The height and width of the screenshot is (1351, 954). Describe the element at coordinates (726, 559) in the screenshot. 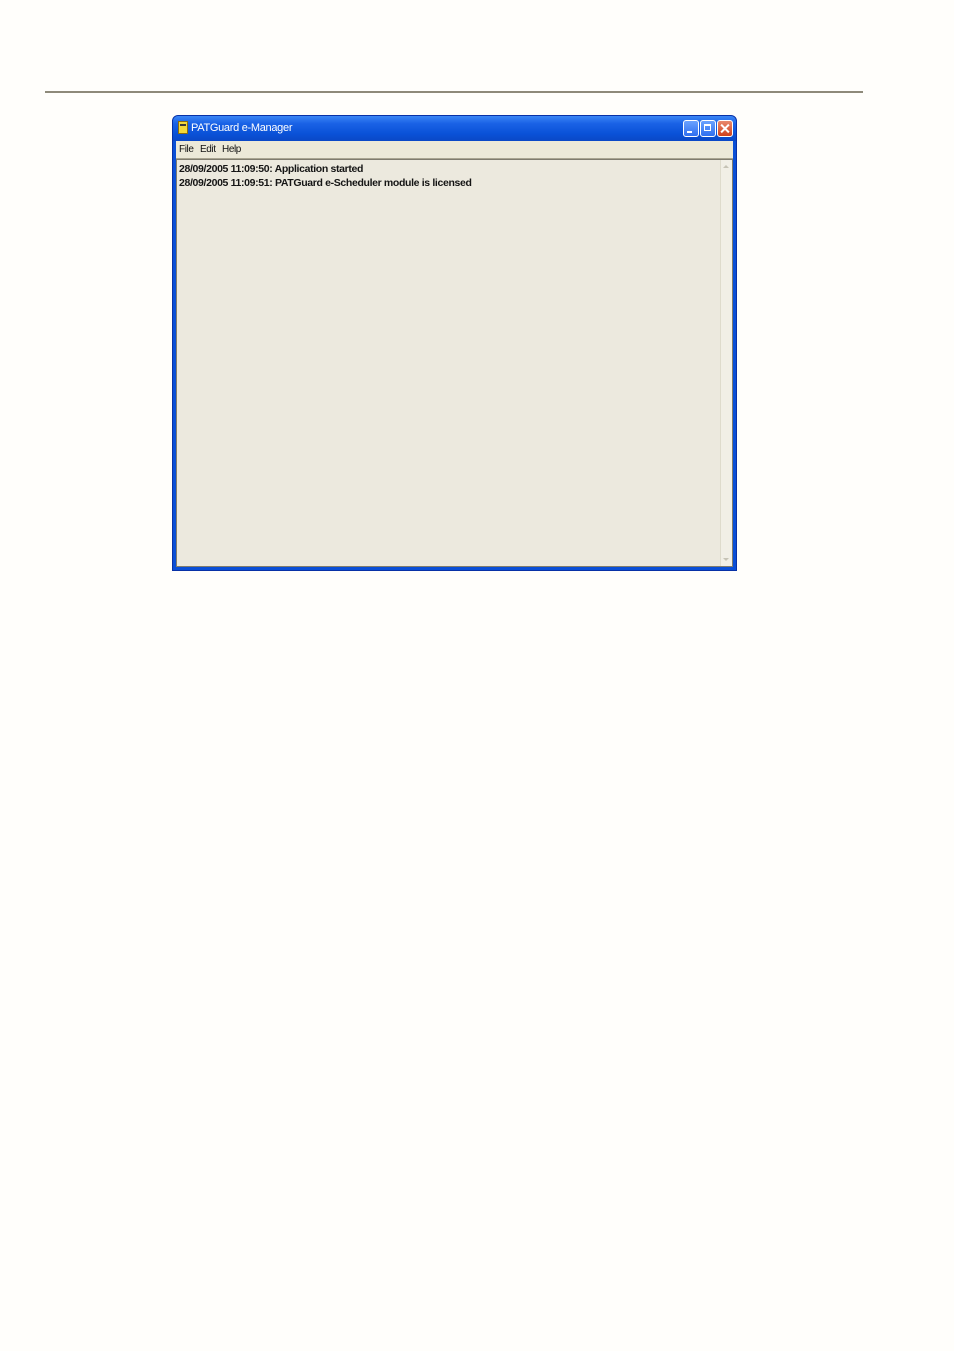

I see `scroll-down-icon` at that location.